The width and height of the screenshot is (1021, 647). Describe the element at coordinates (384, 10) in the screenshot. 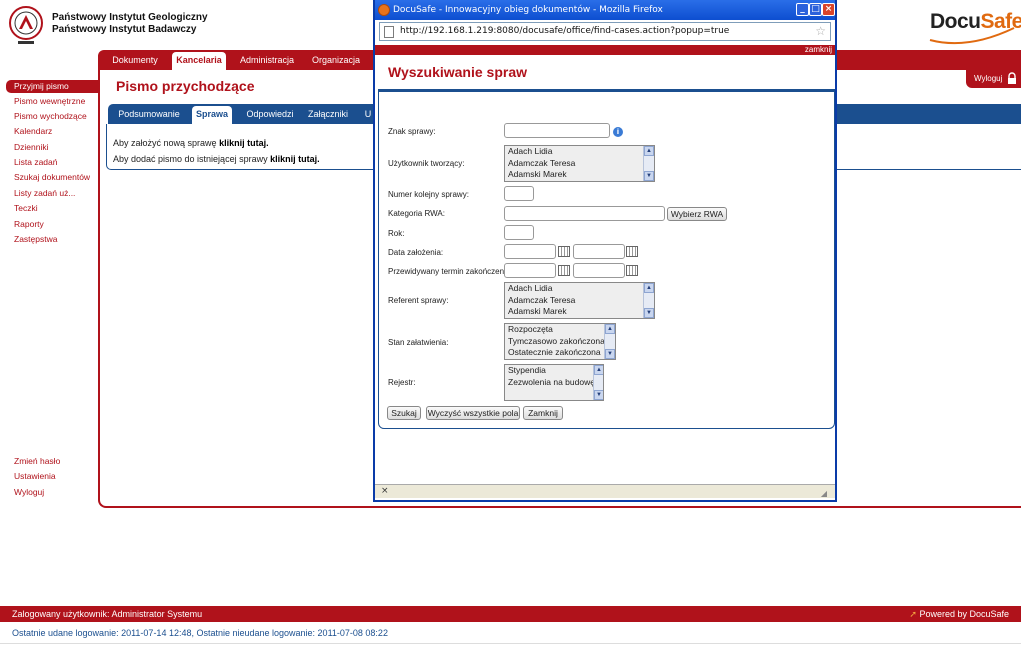

I see `firefox-icon` at that location.